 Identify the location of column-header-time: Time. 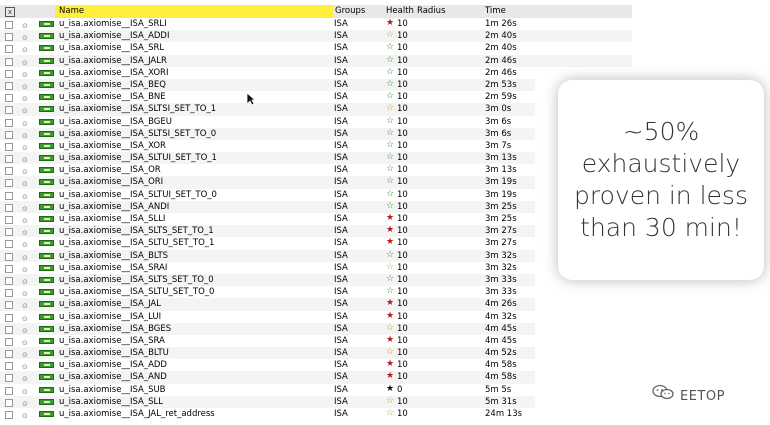
(495, 11).